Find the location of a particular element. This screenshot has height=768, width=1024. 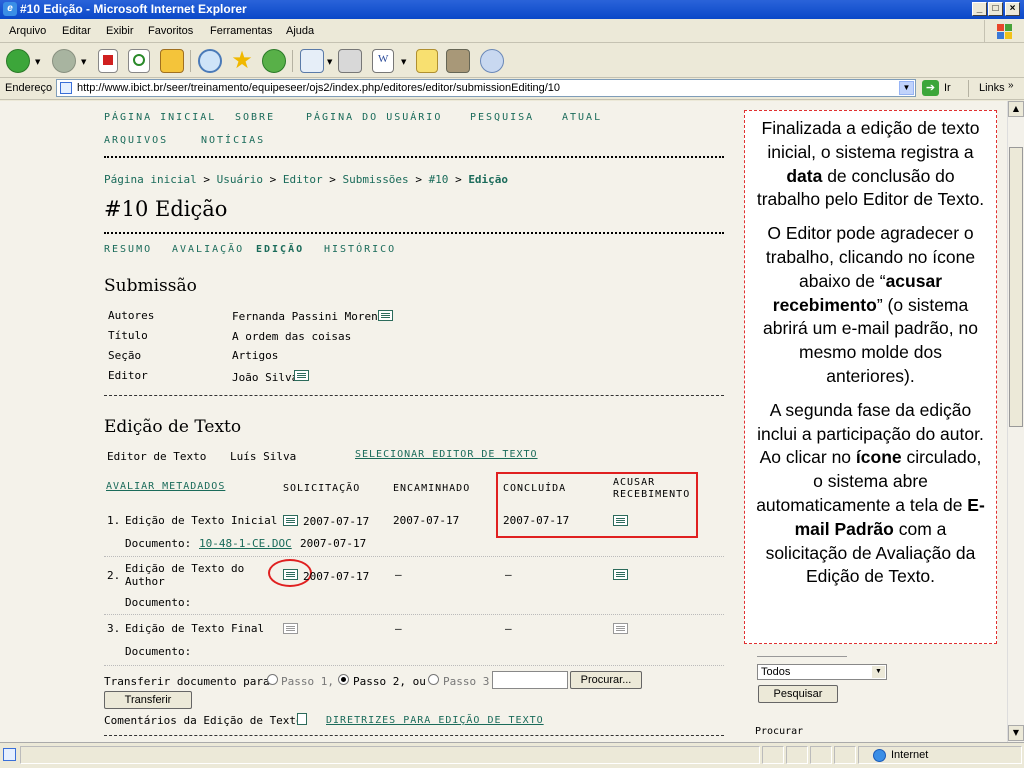

menu-favoritos: Favoritos is located at coordinates (170, 31).